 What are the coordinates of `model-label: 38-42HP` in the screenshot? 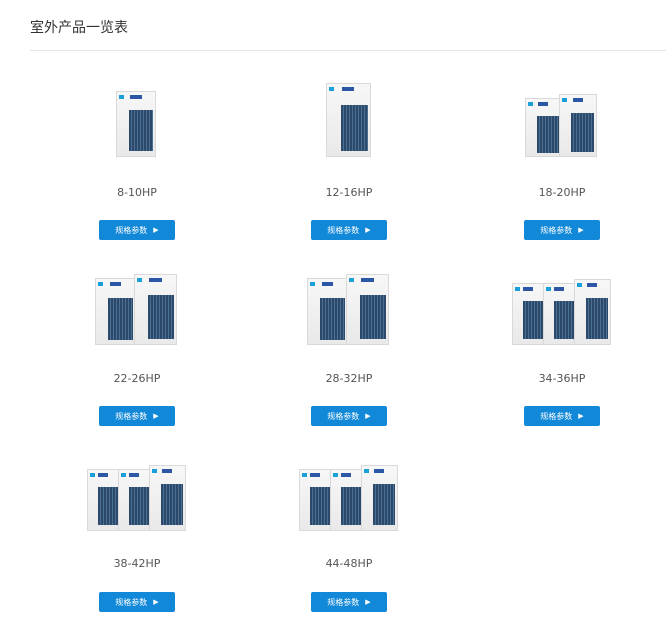 It's located at (137, 563).